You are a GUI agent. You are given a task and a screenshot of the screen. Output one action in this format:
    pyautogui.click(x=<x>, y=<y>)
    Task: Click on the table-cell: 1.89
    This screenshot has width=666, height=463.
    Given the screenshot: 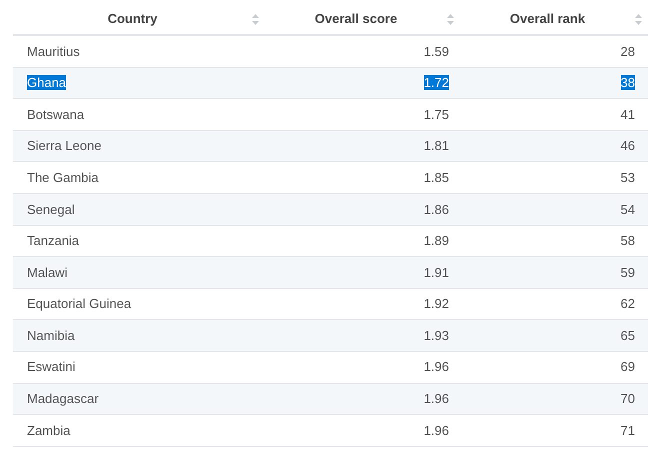 What is the action you would take?
    pyautogui.click(x=436, y=240)
    